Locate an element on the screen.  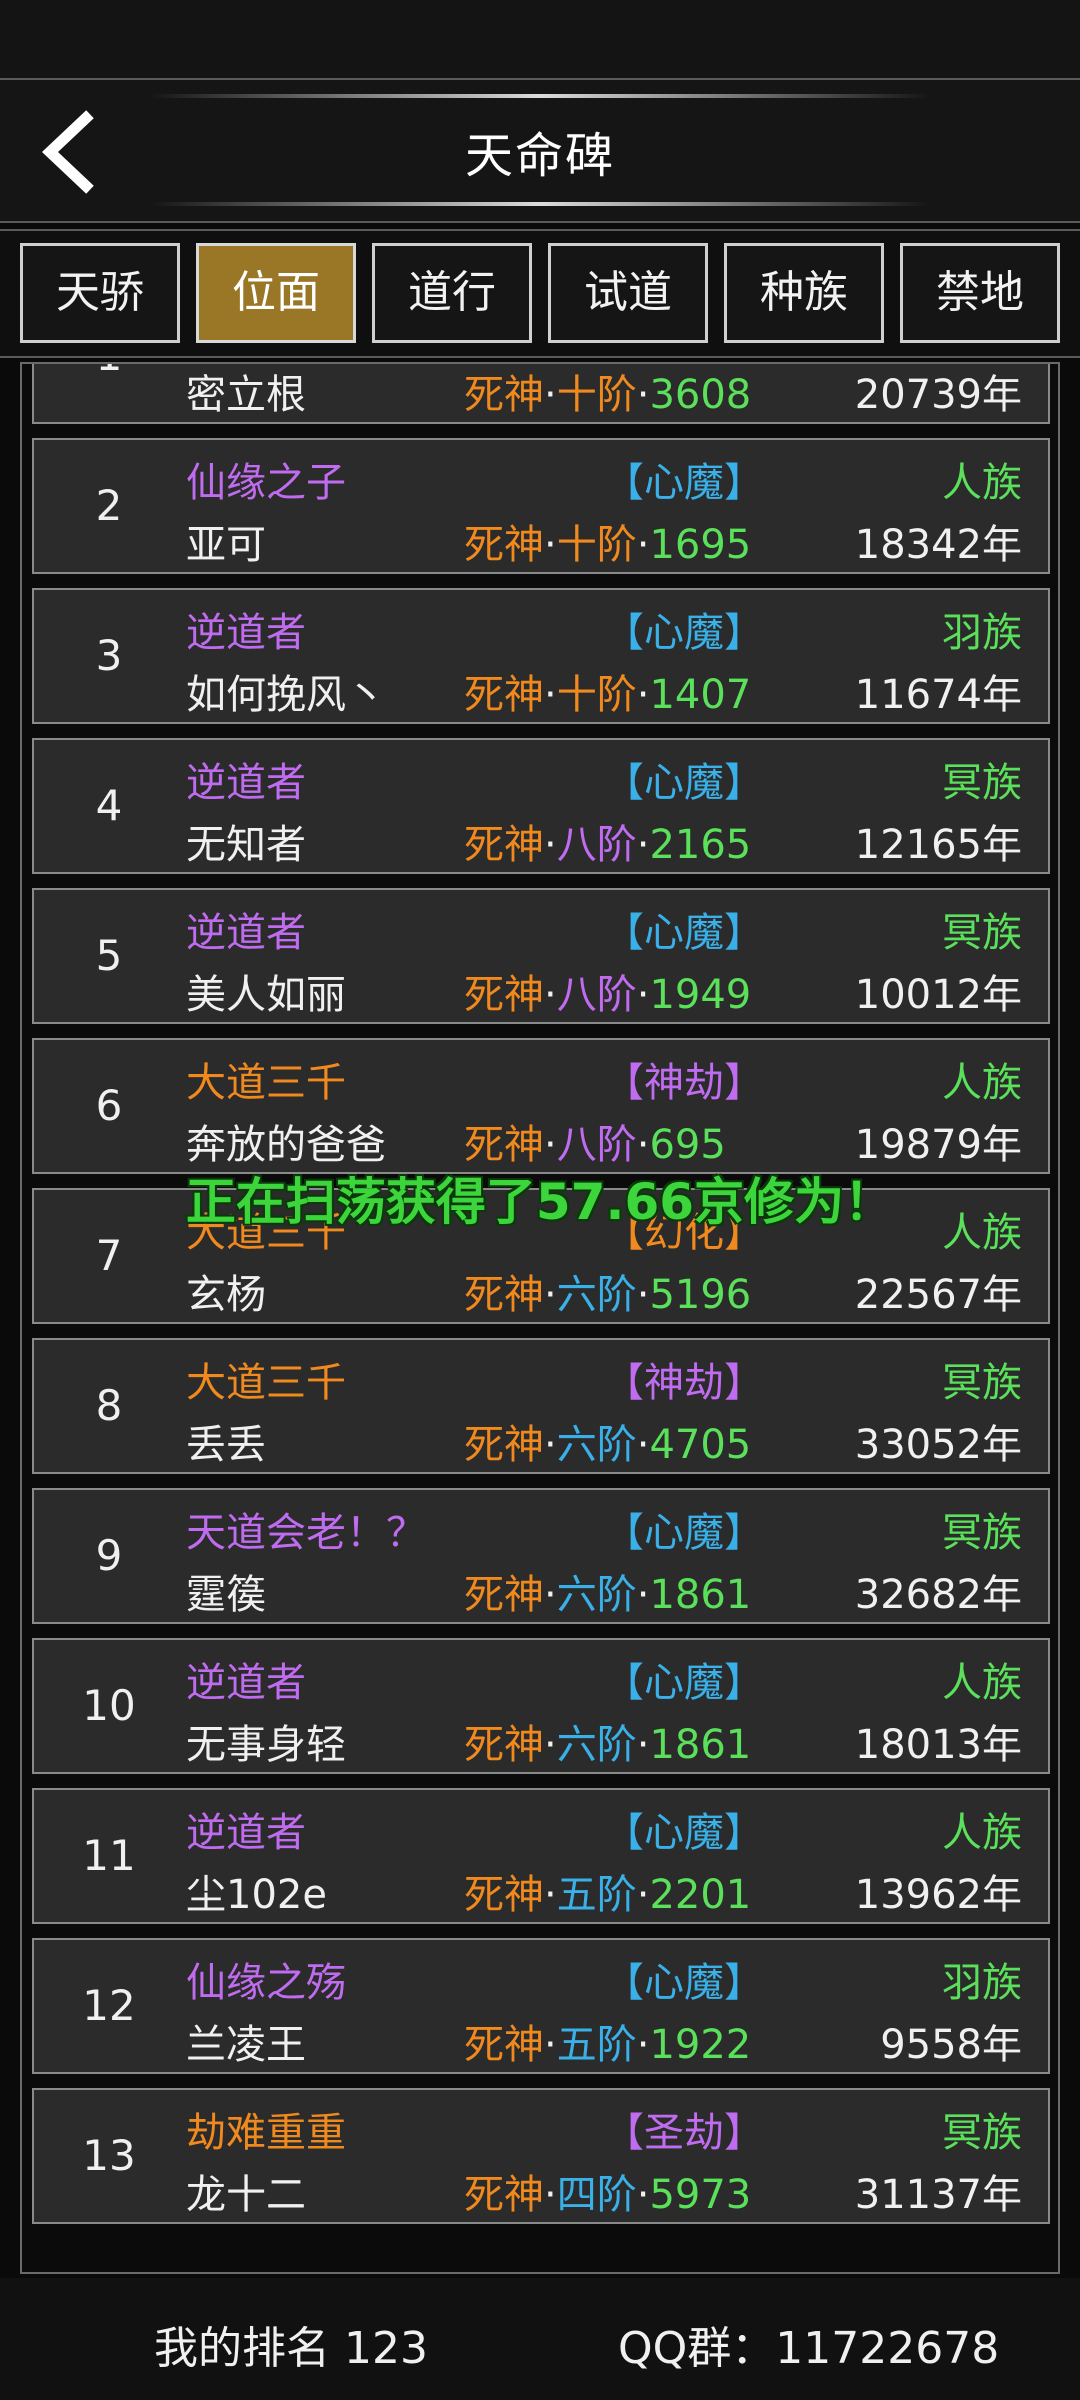
player-name: 无事身轻 is located at coordinates (266, 1745).